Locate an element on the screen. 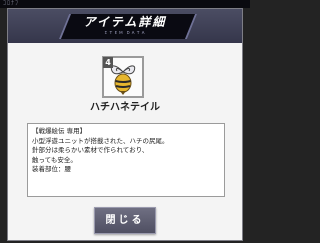 The image size is (320, 243). top-bar-text: ｺﾛﾅﾌ is located at coordinates (11, 3).